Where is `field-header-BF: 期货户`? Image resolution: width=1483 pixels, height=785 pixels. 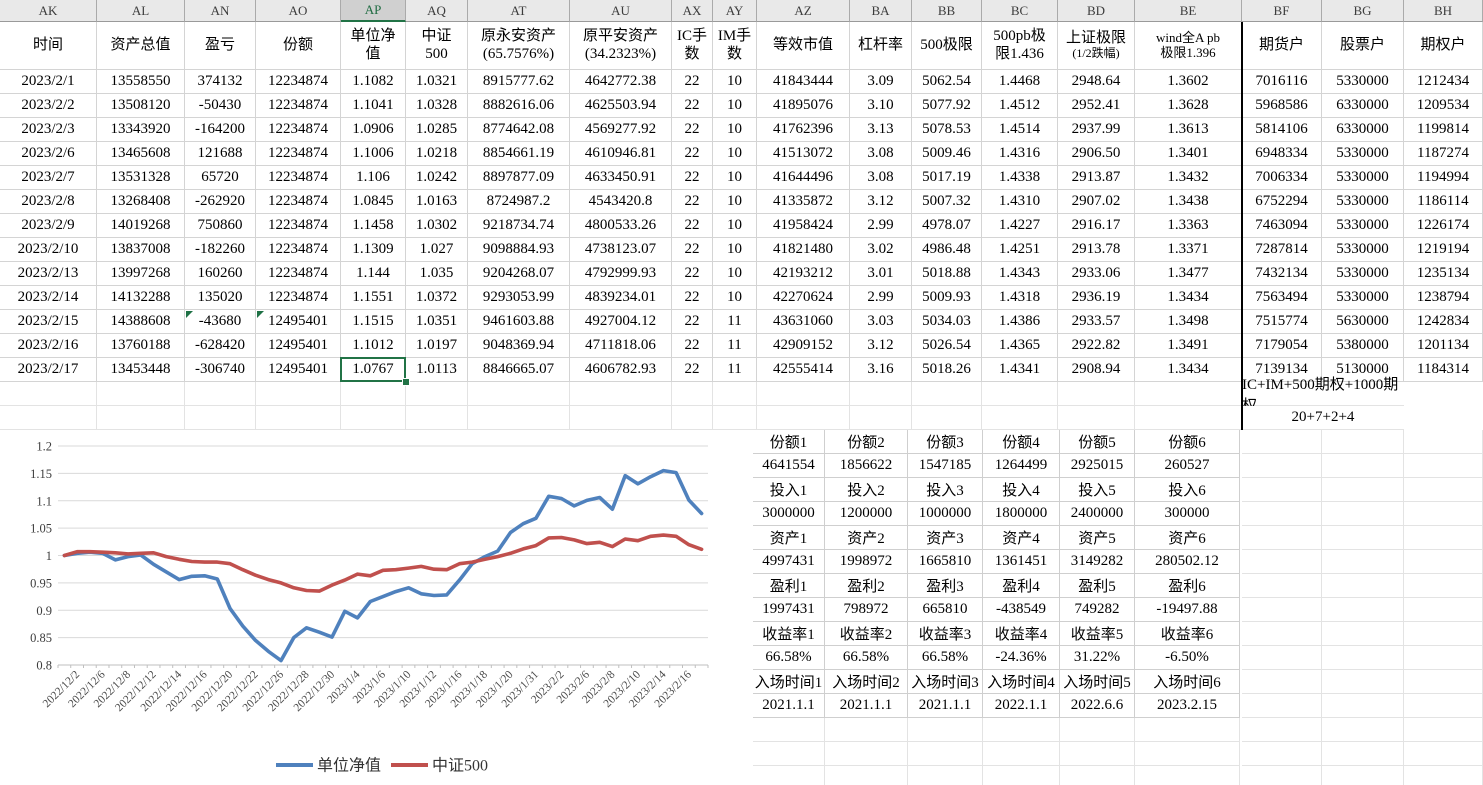 field-header-BF: 期货户 is located at coordinates (1282, 46).